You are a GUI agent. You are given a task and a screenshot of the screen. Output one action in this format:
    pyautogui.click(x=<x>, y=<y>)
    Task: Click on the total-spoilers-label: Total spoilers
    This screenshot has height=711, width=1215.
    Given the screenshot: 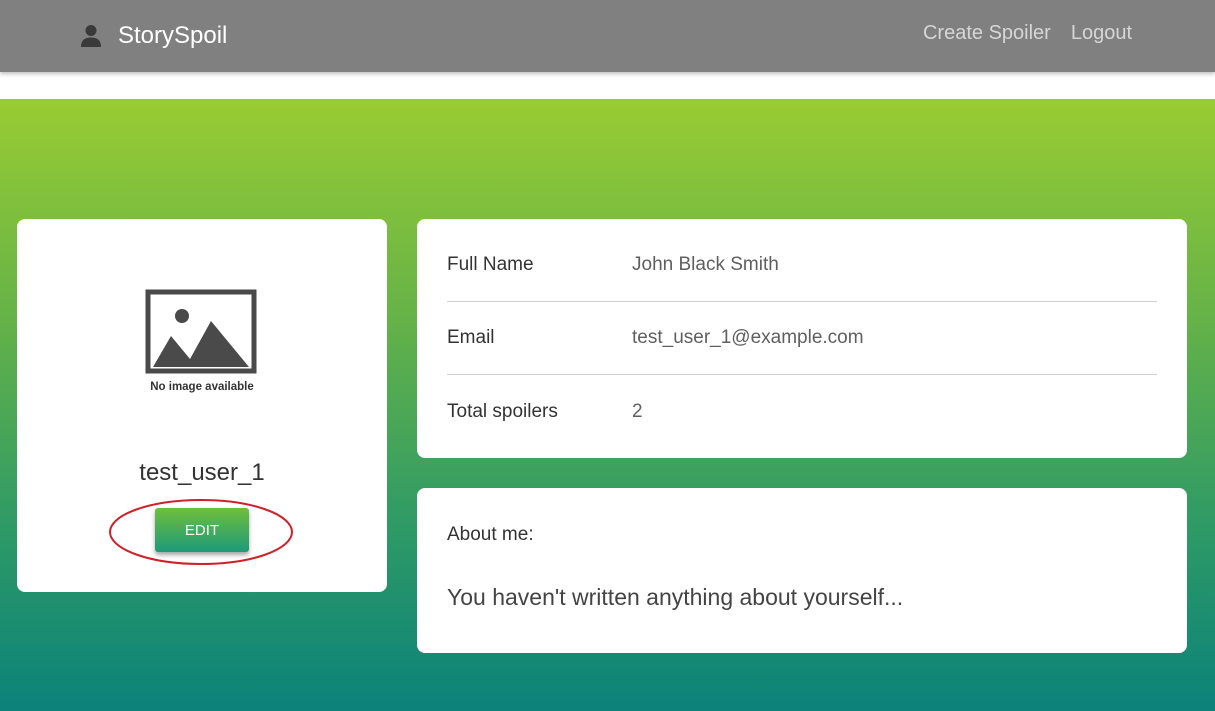 What is the action you would take?
    pyautogui.click(x=502, y=411)
    